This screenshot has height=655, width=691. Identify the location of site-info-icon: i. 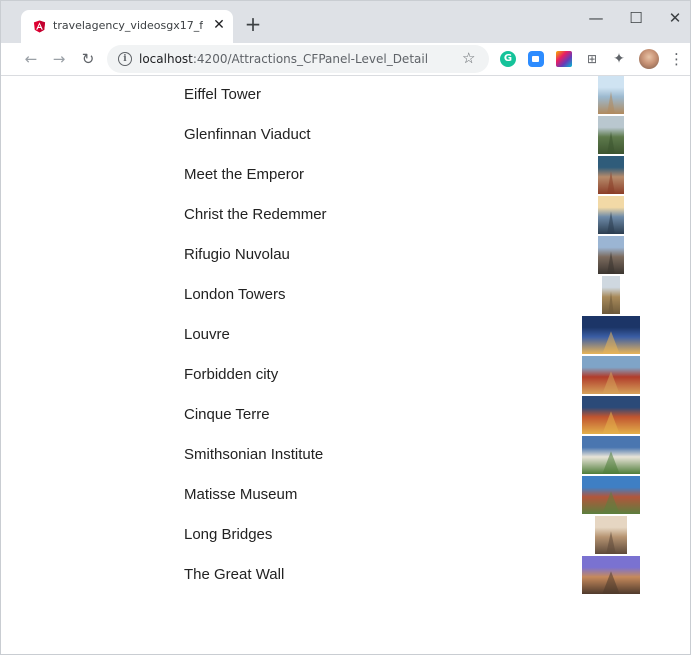
(125, 59).